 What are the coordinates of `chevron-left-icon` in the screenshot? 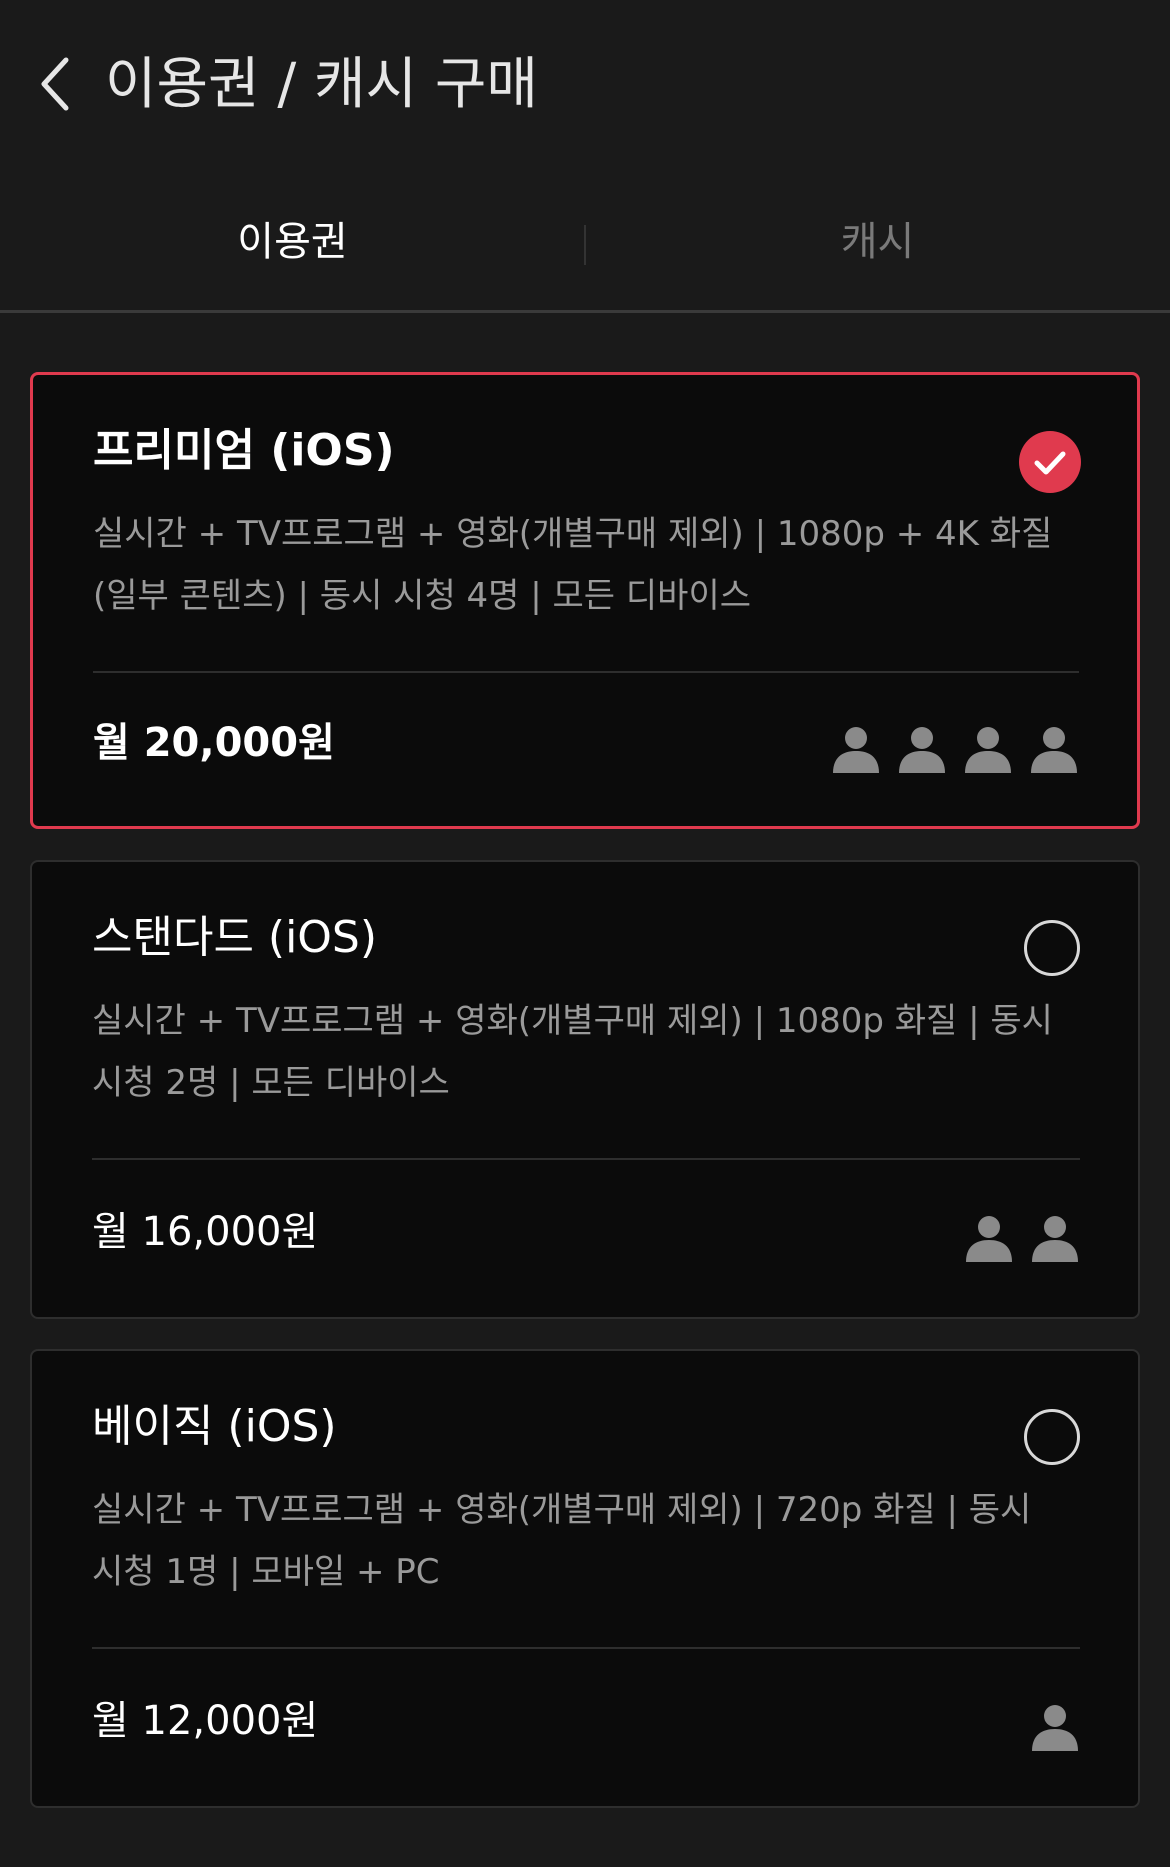 It's located at (55, 84).